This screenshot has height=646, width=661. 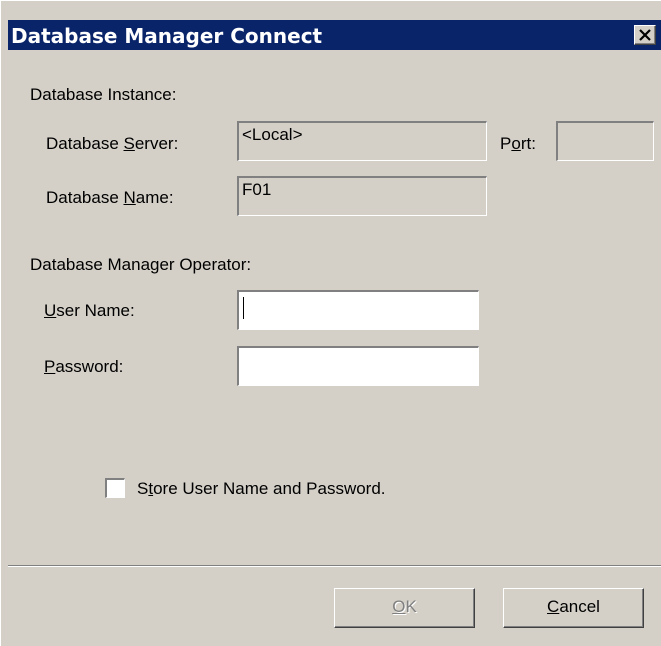 I want to click on database-name-label-accelerator: N, so click(x=129, y=197).